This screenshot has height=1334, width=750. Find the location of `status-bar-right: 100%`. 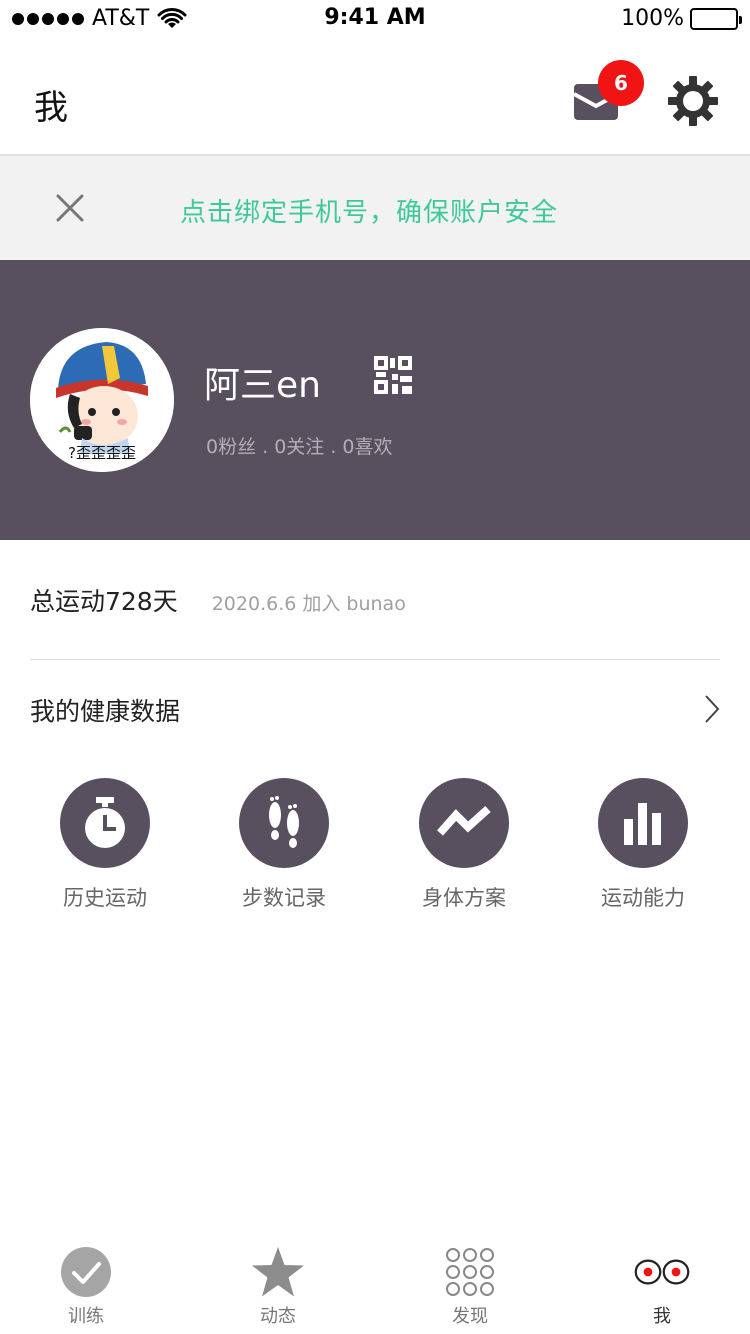

status-bar-right: 100% is located at coordinates (681, 18).